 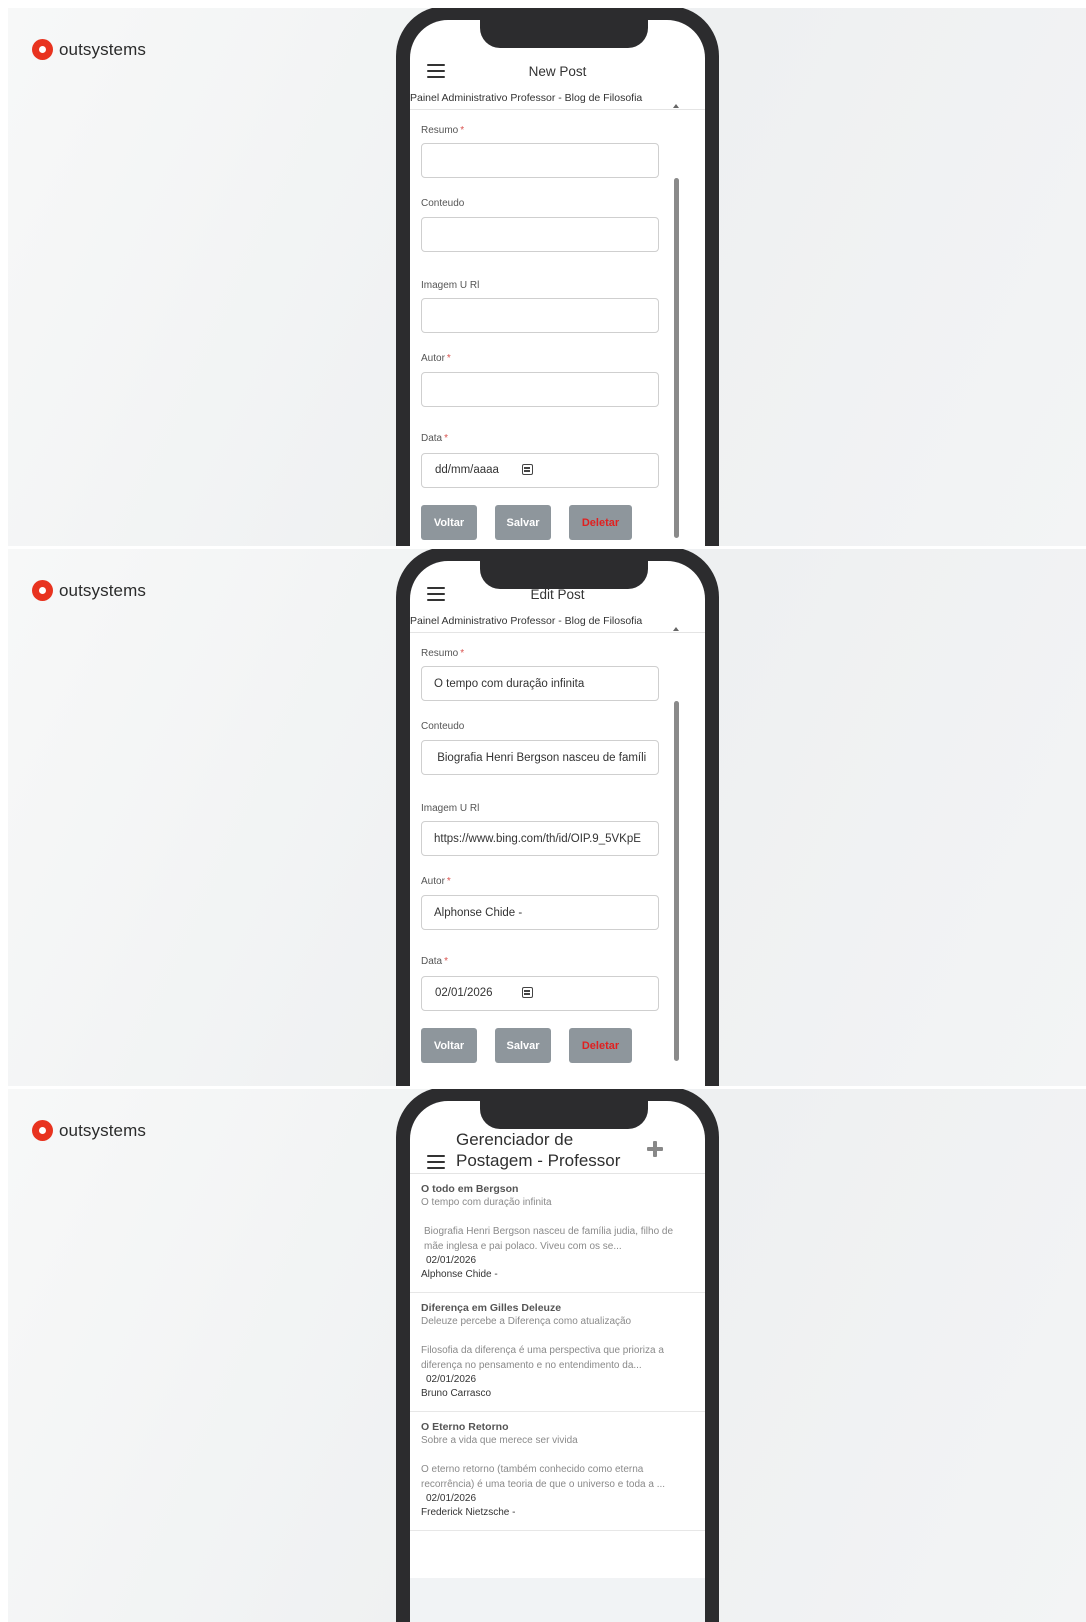 I want to click on date-input: dd/mm/aaaa, so click(x=540, y=470).